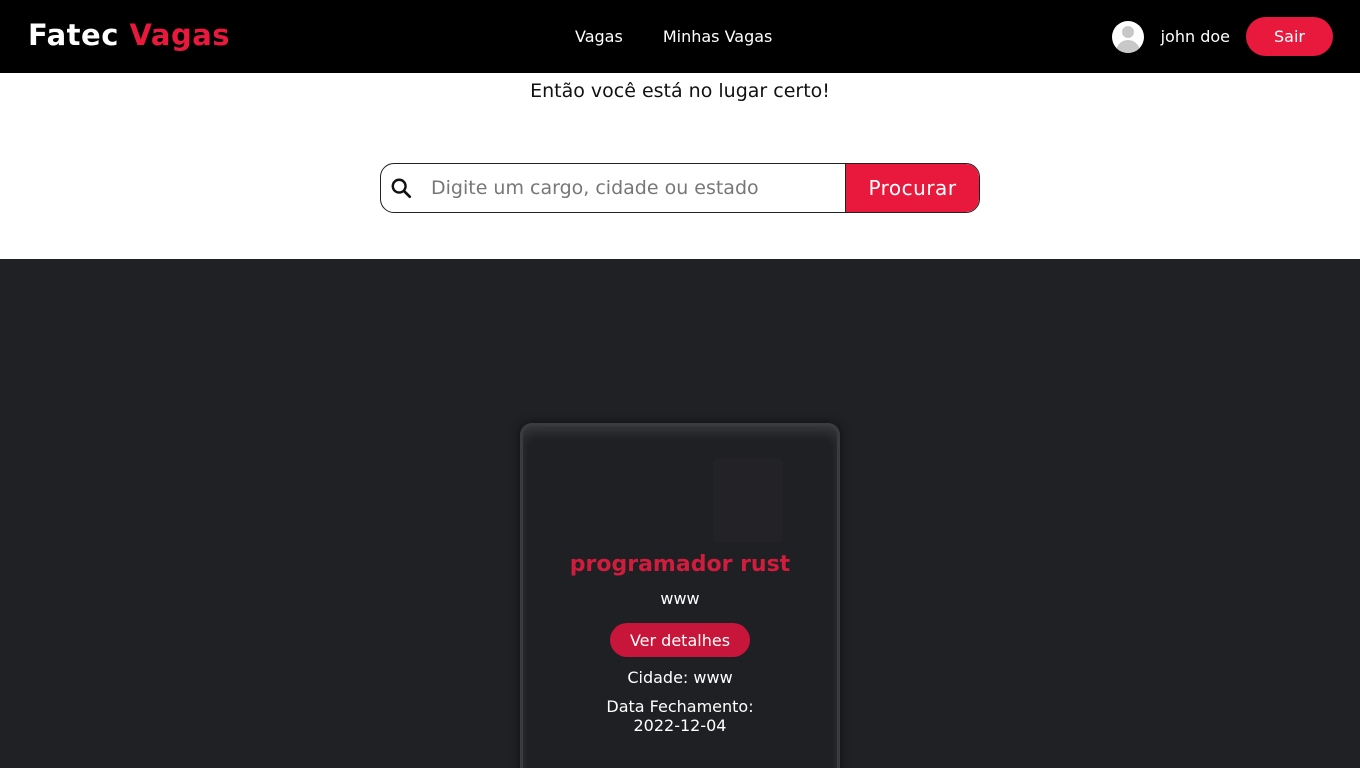  Describe the element at coordinates (680, 706) in the screenshot. I see `job-closing-date-label: Data Fechamento:` at that location.